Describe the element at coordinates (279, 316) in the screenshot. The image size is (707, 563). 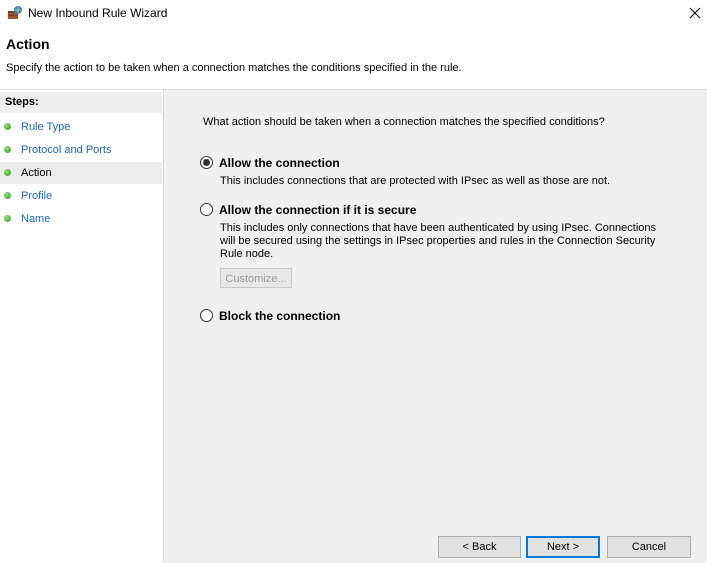
I see `block-connection-label: Block the connection` at that location.